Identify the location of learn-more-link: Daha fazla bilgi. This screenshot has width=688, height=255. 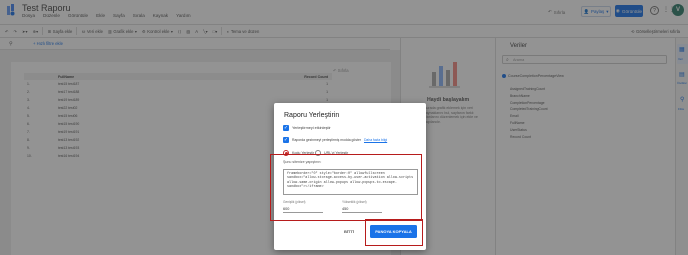
(375, 140).